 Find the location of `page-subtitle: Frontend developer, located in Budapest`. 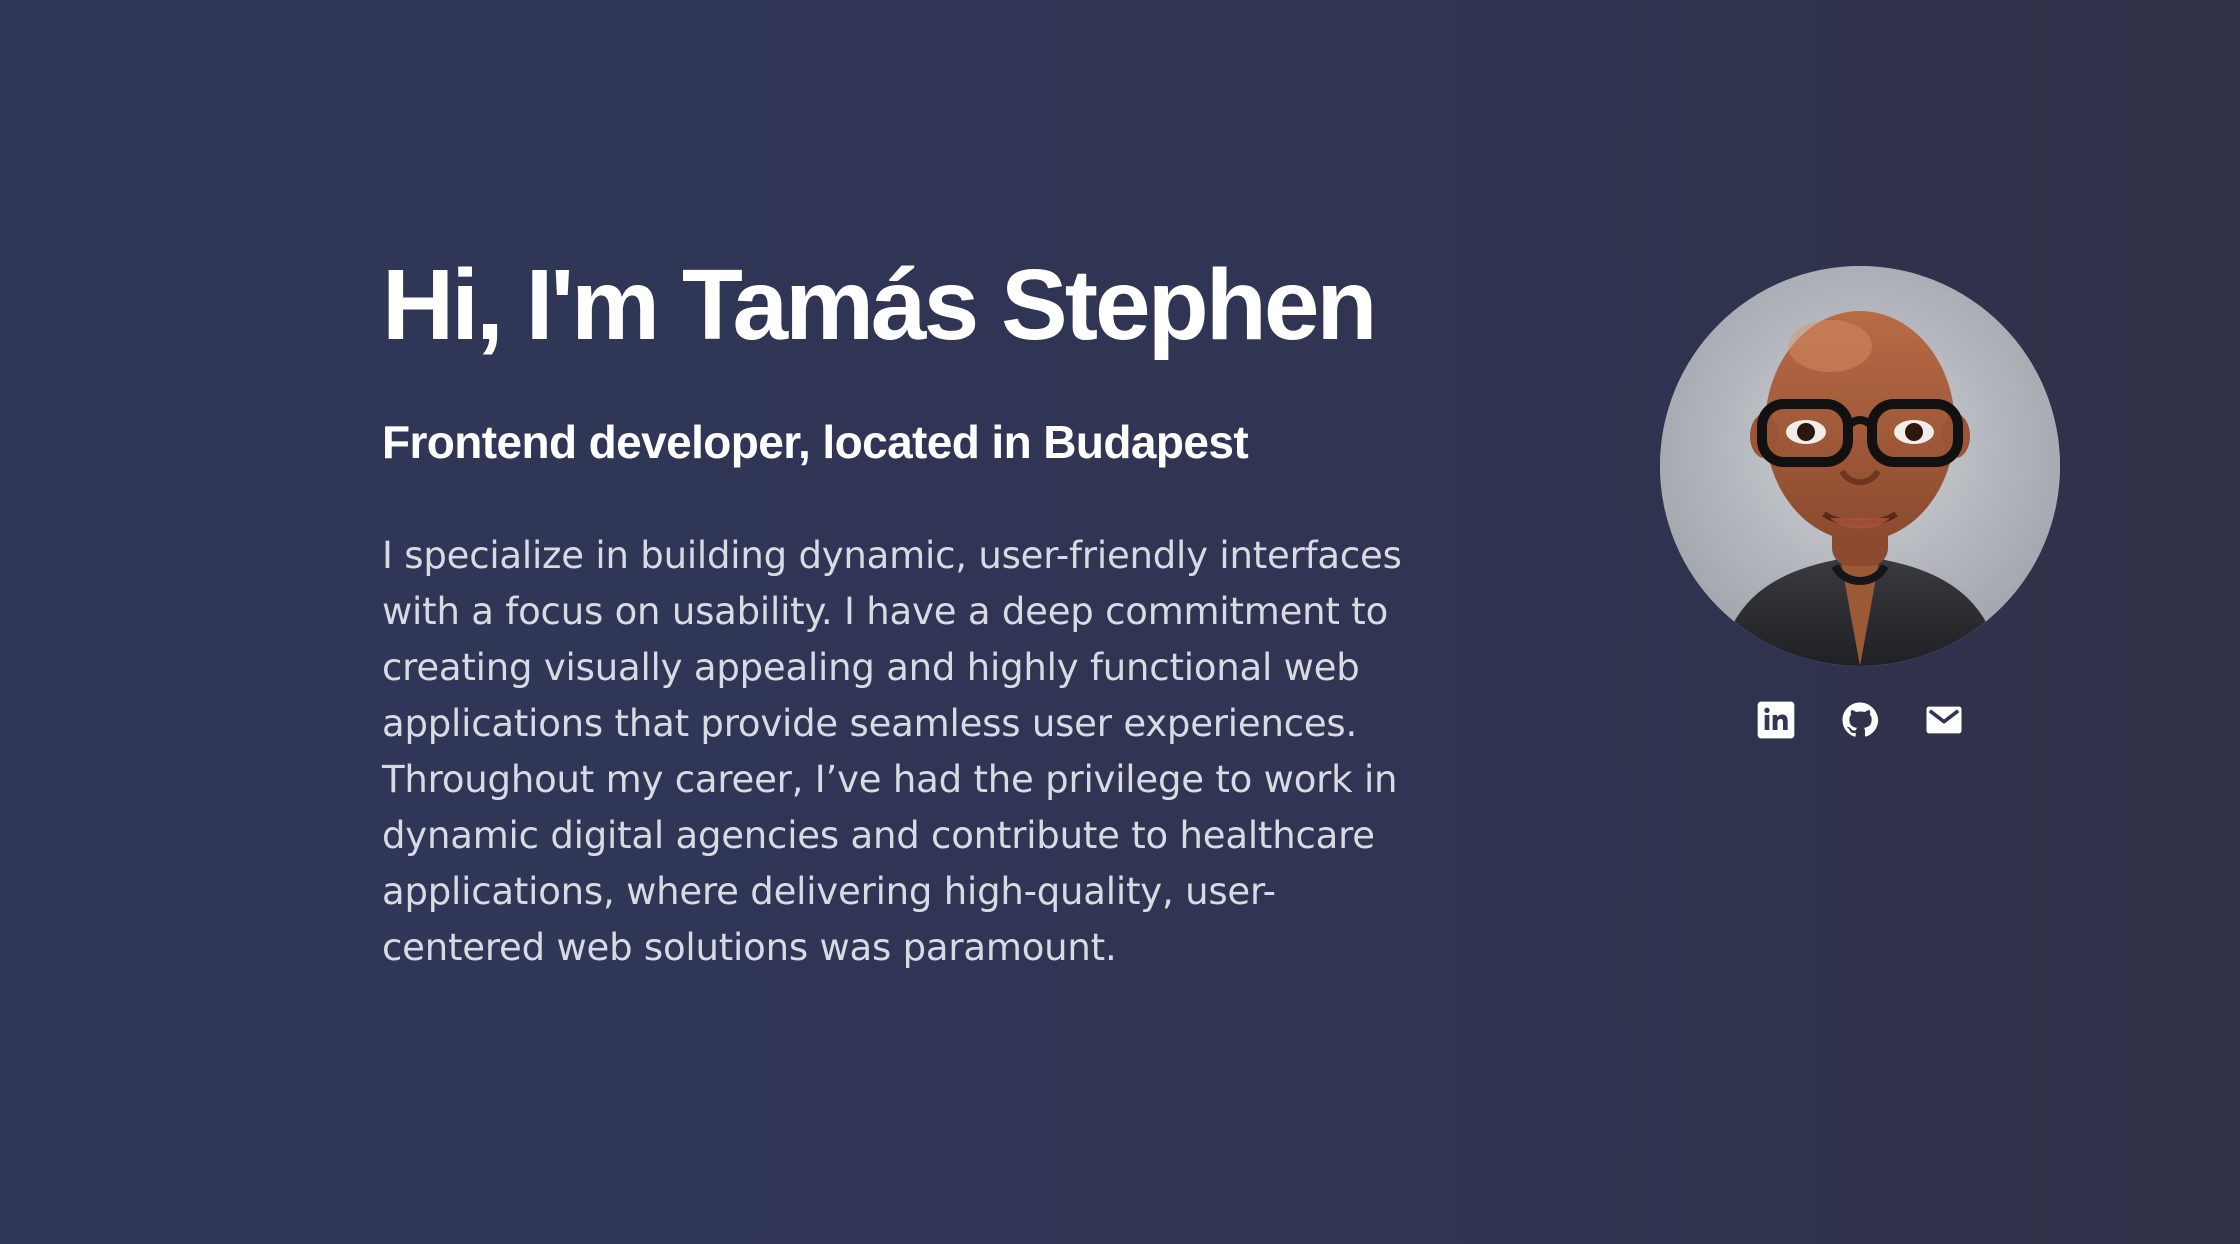

page-subtitle: Frontend developer, located in Budapest is located at coordinates (815, 442).